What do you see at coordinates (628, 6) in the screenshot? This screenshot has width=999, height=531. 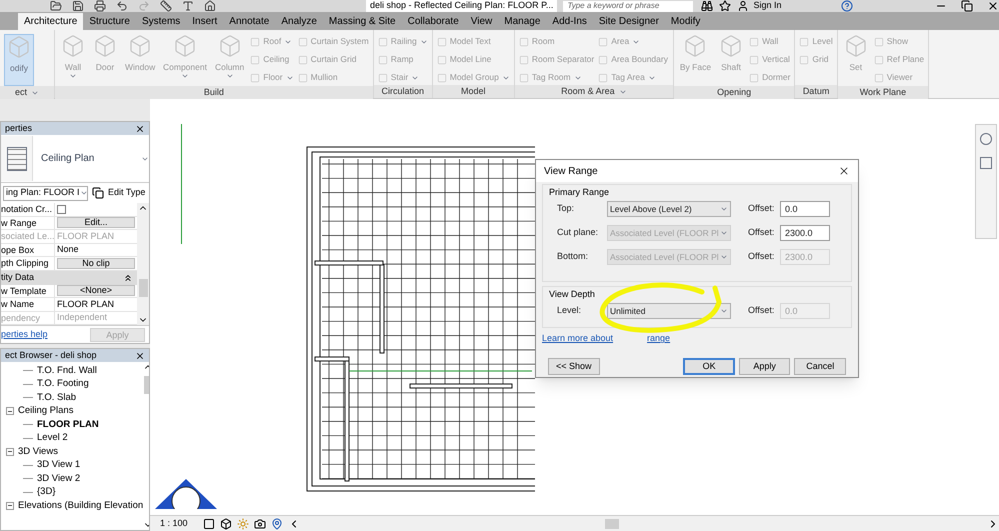 I see `search-field: Type a keyword or phrase` at bounding box center [628, 6].